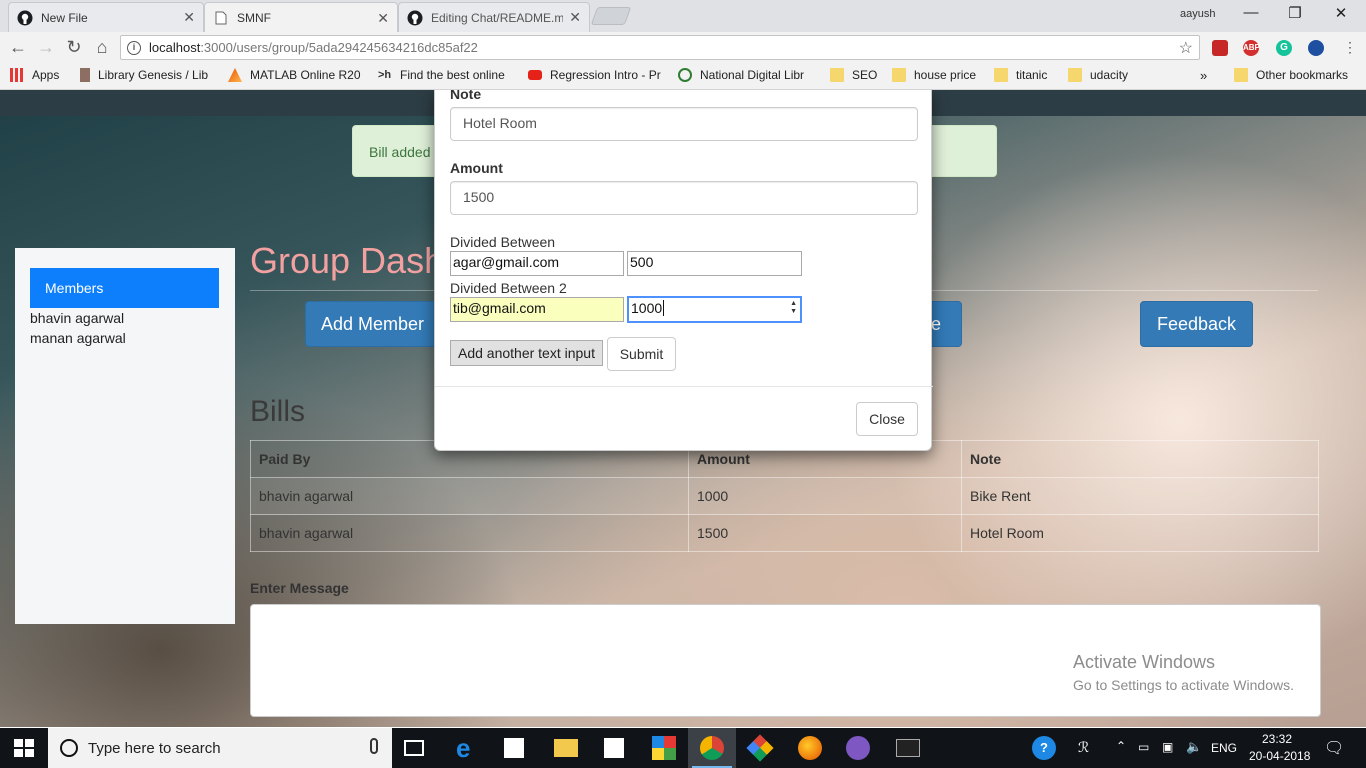 This screenshot has height=768, width=1366. What do you see at coordinates (1341, 14) in the screenshot?
I see `close-window-icon: ✕` at bounding box center [1341, 14].